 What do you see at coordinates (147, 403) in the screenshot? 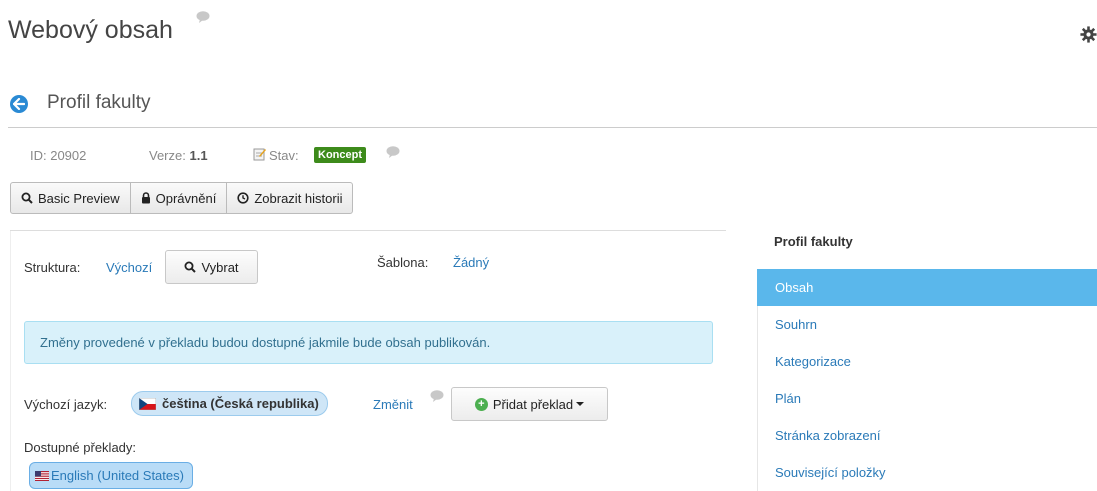
I see `czech-flag-icon` at bounding box center [147, 403].